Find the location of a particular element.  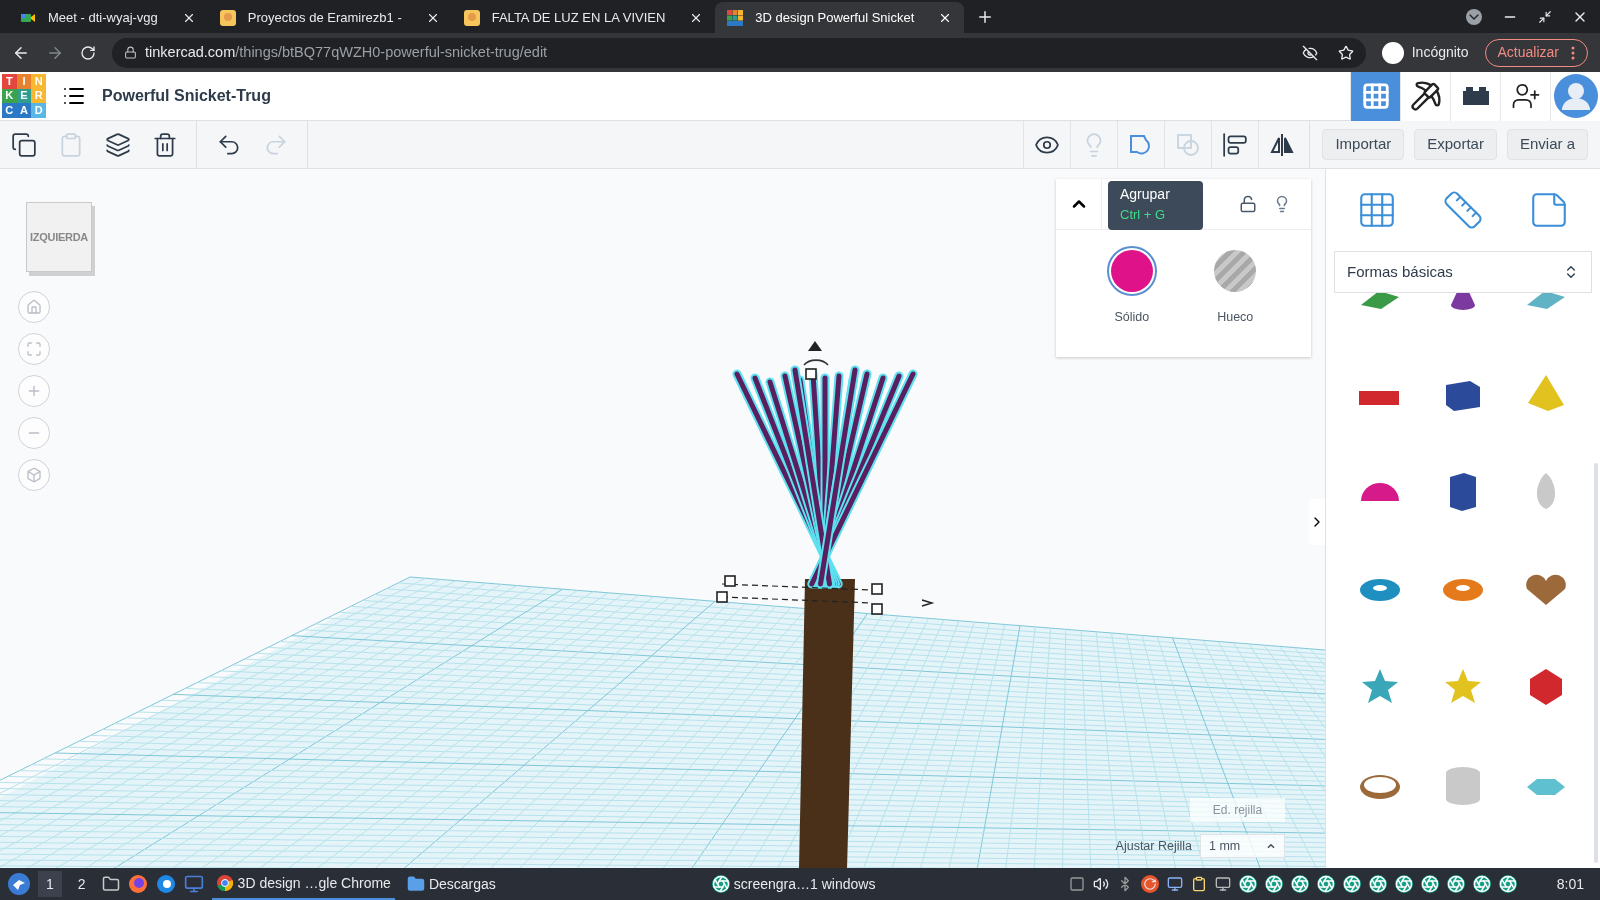

solid-swatch is located at coordinates (1131, 271).